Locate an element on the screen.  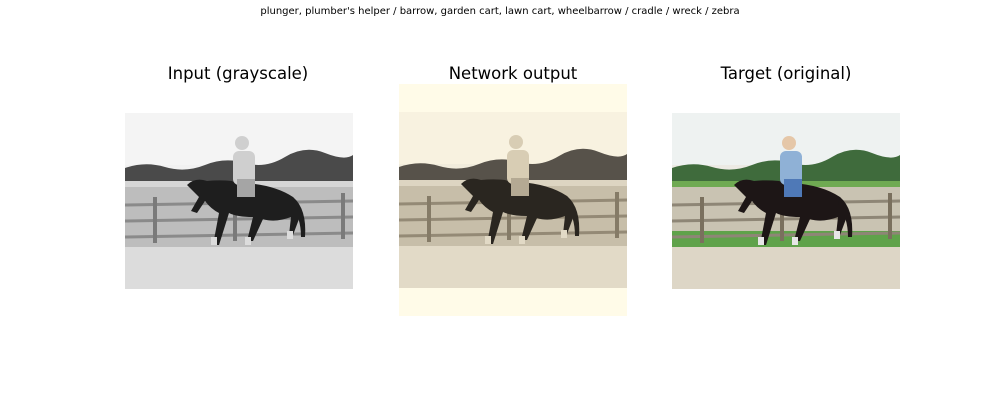
panel-title-input: Input (grayscale) is located at coordinates (238, 73).